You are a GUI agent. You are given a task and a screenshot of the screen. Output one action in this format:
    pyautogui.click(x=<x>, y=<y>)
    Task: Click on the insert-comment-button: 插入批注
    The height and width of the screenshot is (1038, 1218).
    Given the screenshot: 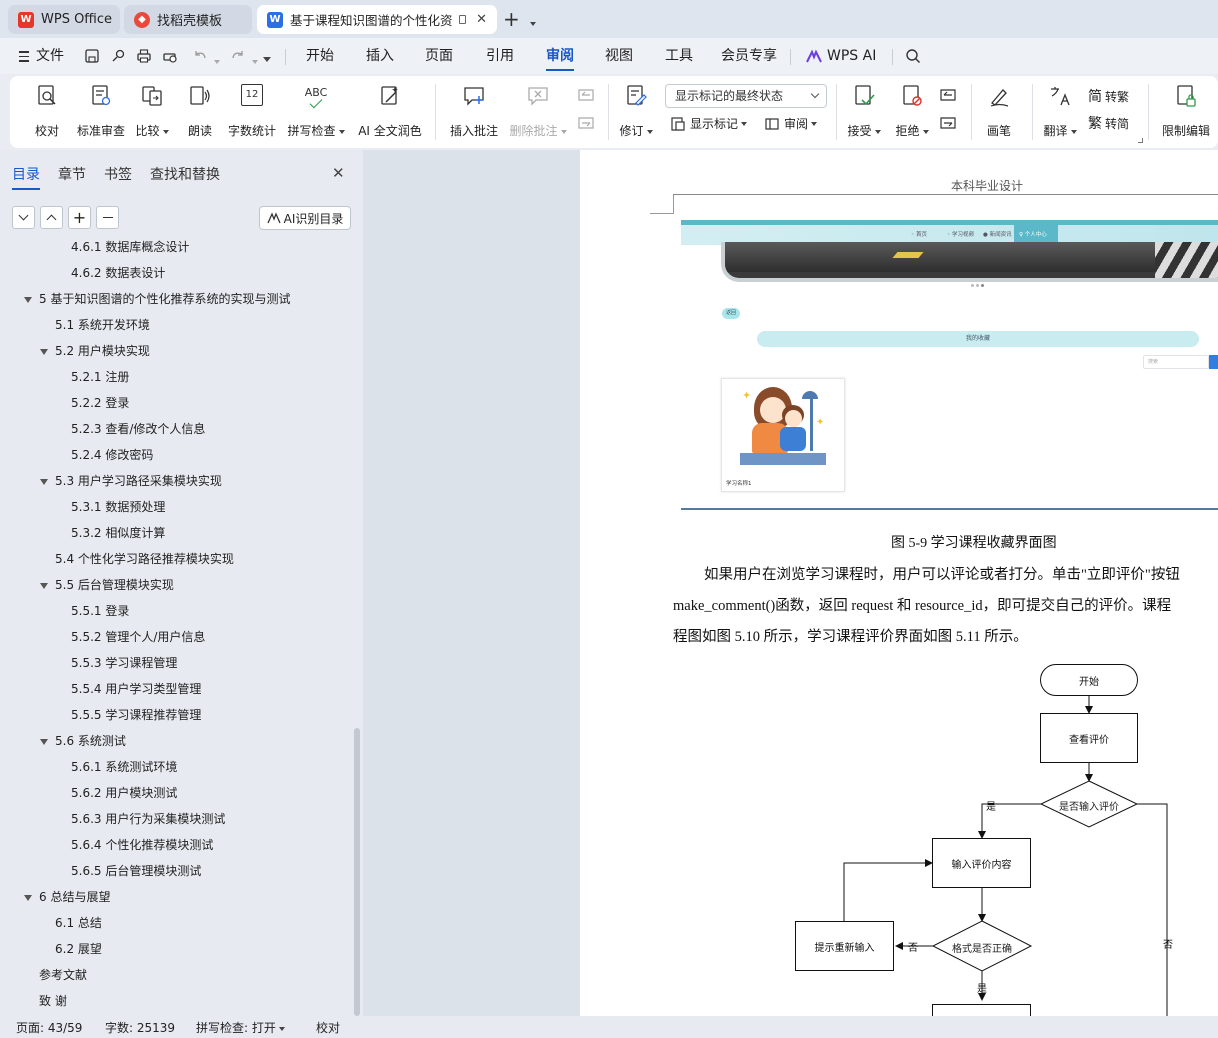 What is the action you would take?
    pyautogui.click(x=474, y=111)
    